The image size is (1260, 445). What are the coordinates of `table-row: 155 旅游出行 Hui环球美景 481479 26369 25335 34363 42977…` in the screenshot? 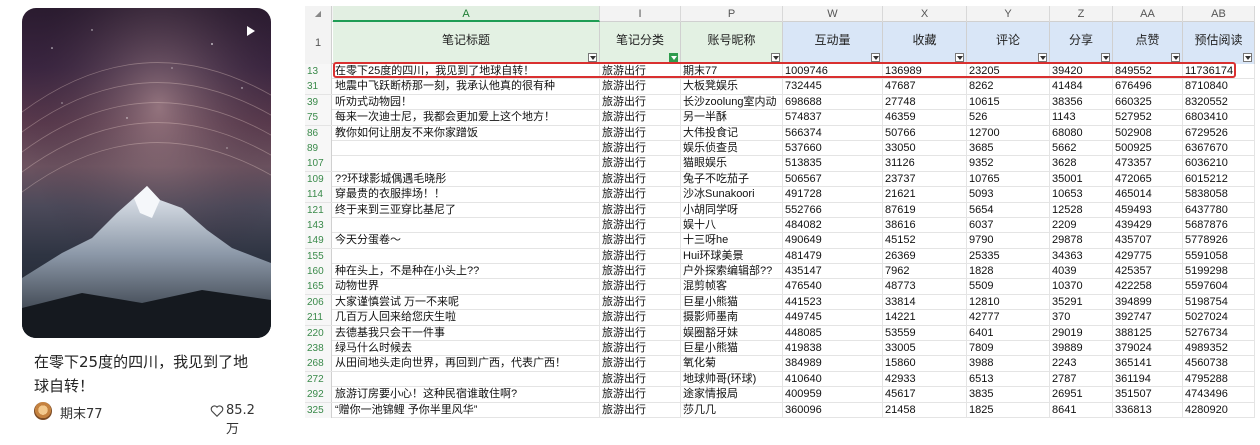 It's located at (780, 256).